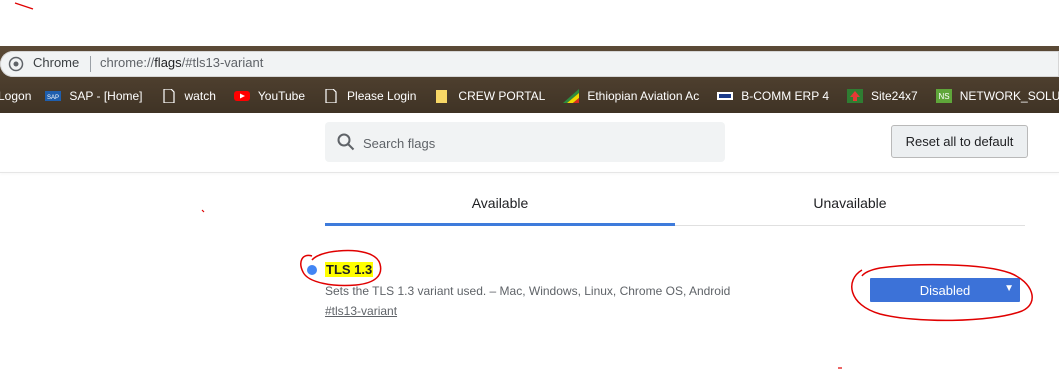 The height and width of the screenshot is (369, 1059). What do you see at coordinates (529, 23) in the screenshot?
I see `blank-area` at bounding box center [529, 23].